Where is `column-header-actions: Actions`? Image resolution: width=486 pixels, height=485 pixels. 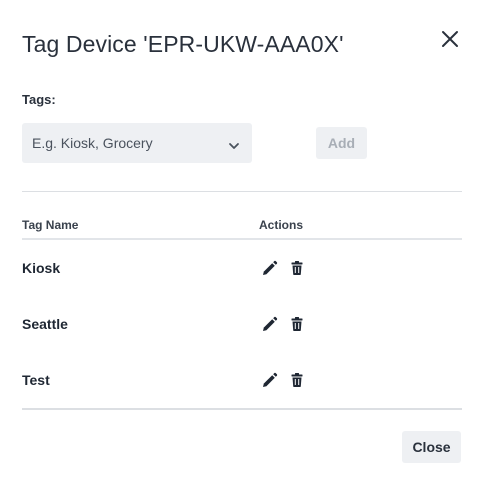
column-header-actions: Actions is located at coordinates (281, 225).